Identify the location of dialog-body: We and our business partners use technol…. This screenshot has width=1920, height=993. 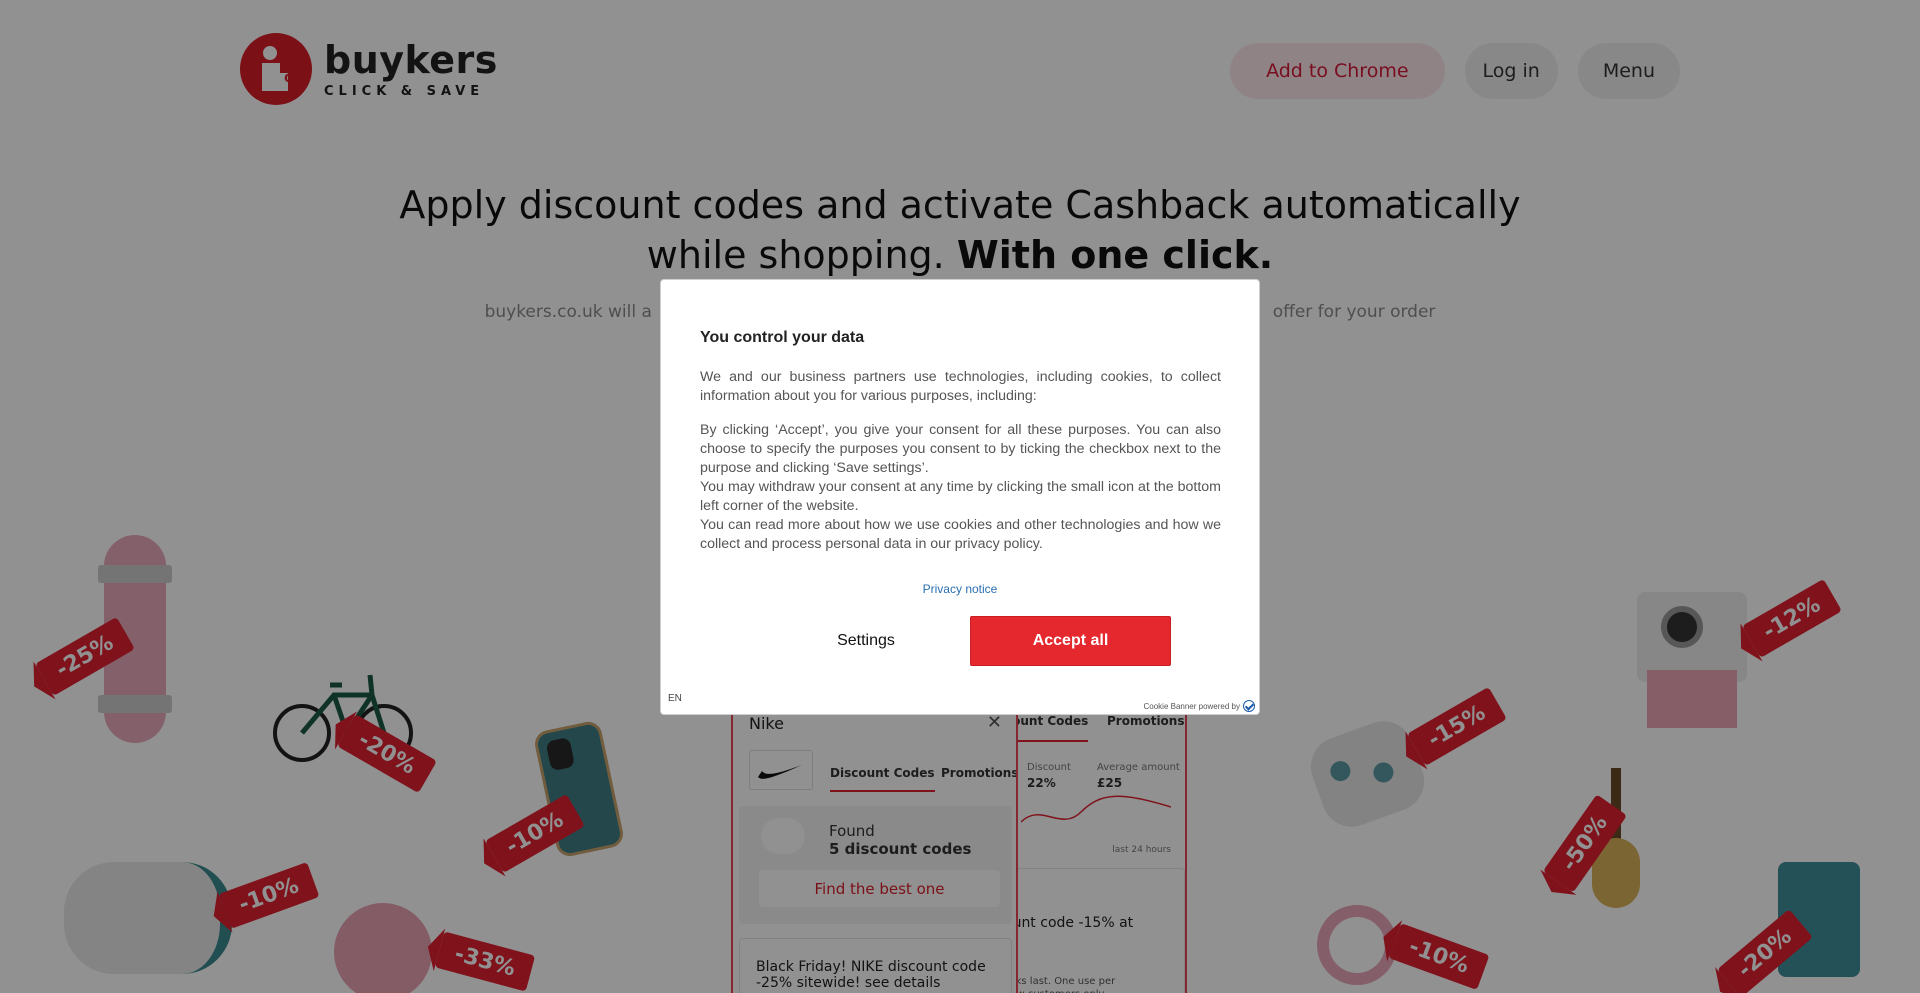
(960, 461).